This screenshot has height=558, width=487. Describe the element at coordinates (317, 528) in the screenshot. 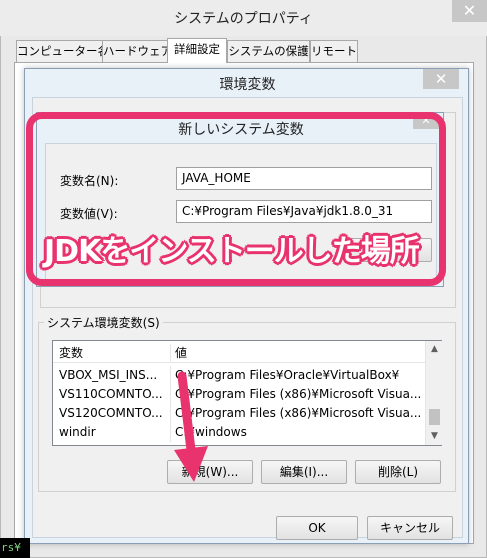

I see `ok-button: OK` at that location.